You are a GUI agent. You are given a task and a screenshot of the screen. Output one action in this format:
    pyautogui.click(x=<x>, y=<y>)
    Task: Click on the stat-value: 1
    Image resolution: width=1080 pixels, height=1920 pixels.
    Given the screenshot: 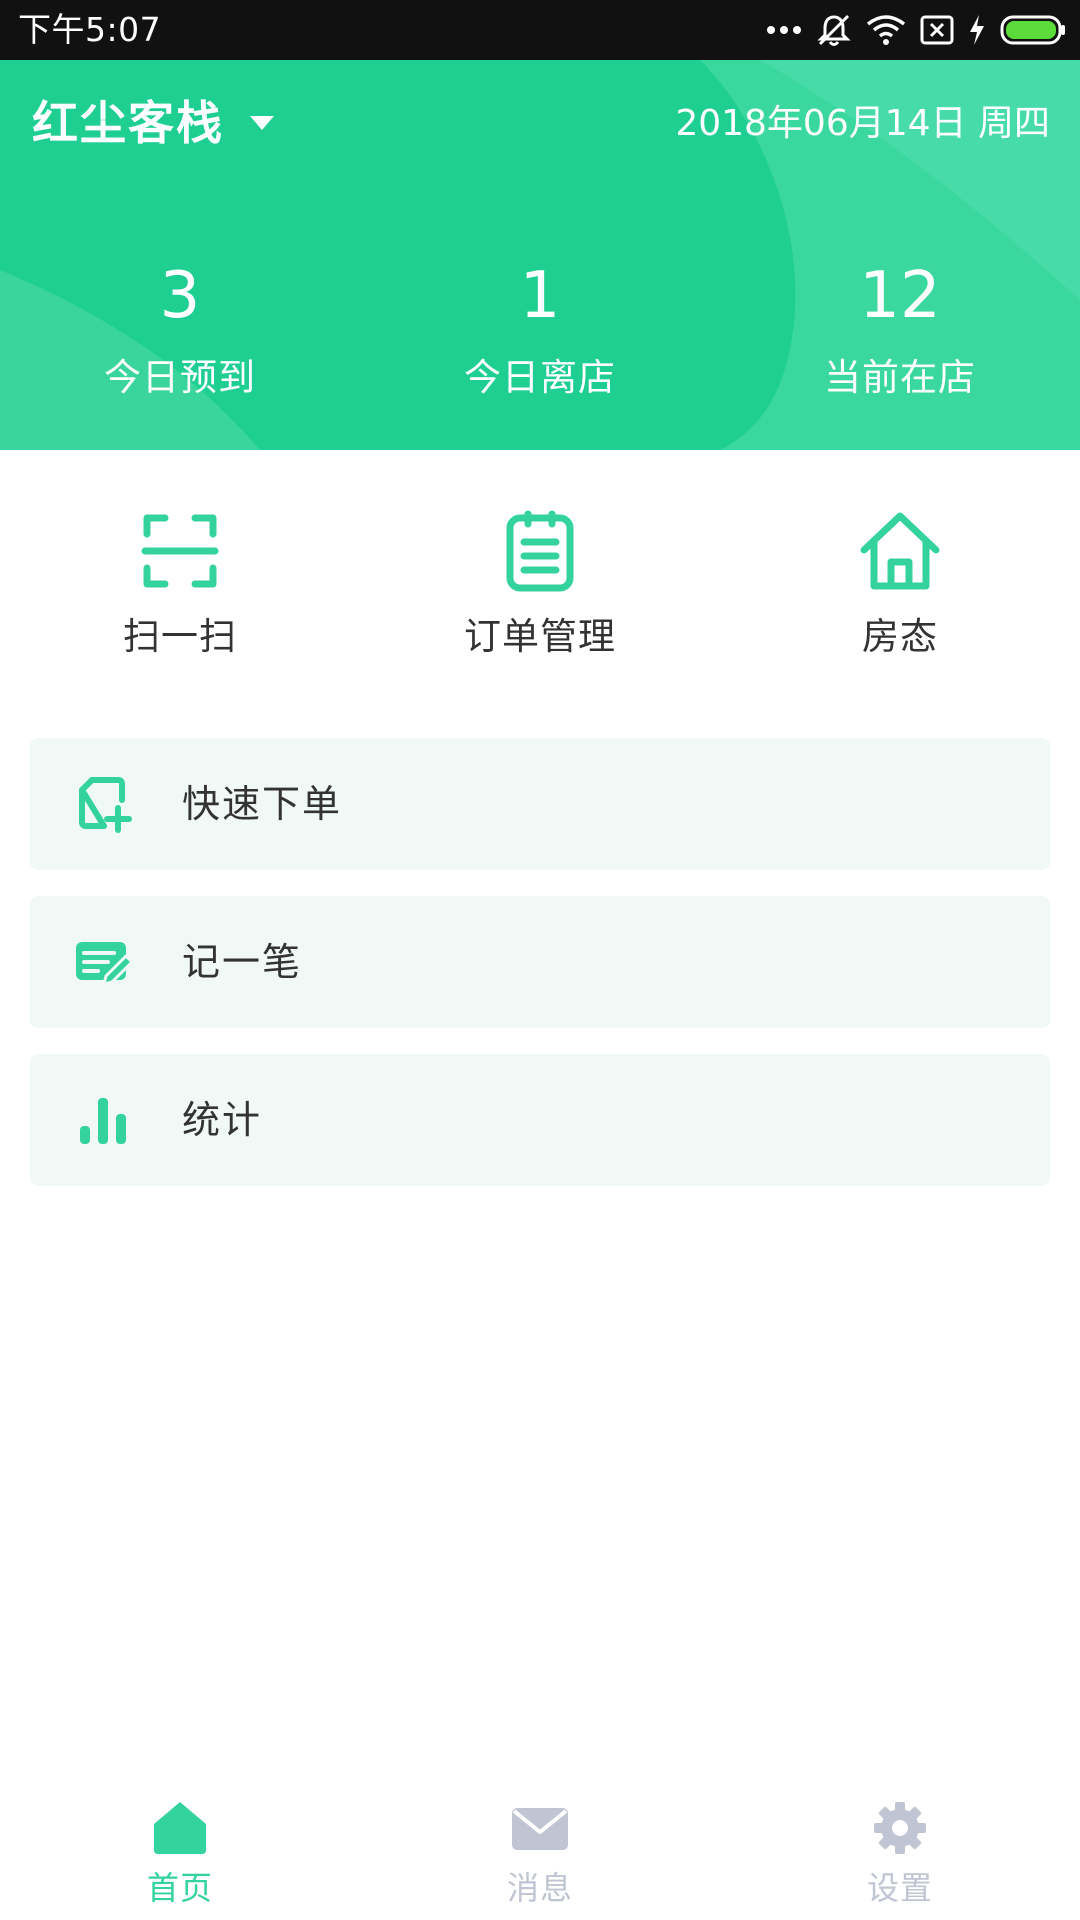 What is the action you would take?
    pyautogui.click(x=540, y=296)
    